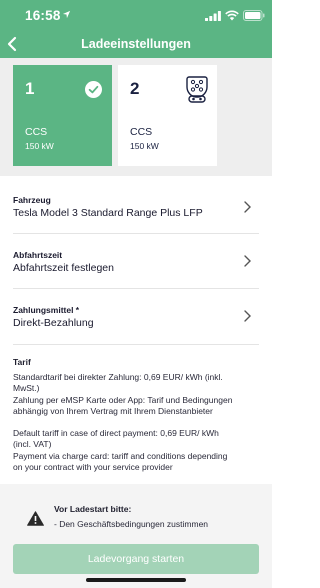  I want to click on nav-bar: Ladeeinstellungen, so click(136, 44).